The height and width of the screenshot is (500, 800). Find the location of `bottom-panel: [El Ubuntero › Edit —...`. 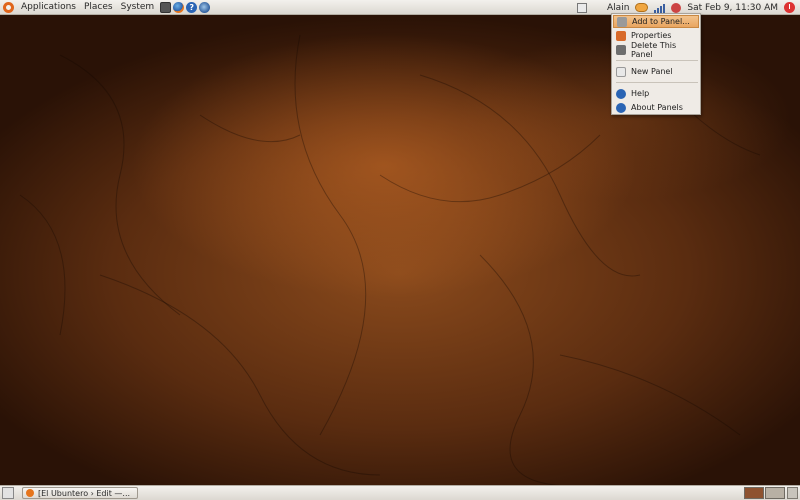

bottom-panel: [El Ubuntero › Edit —... is located at coordinates (400, 492).